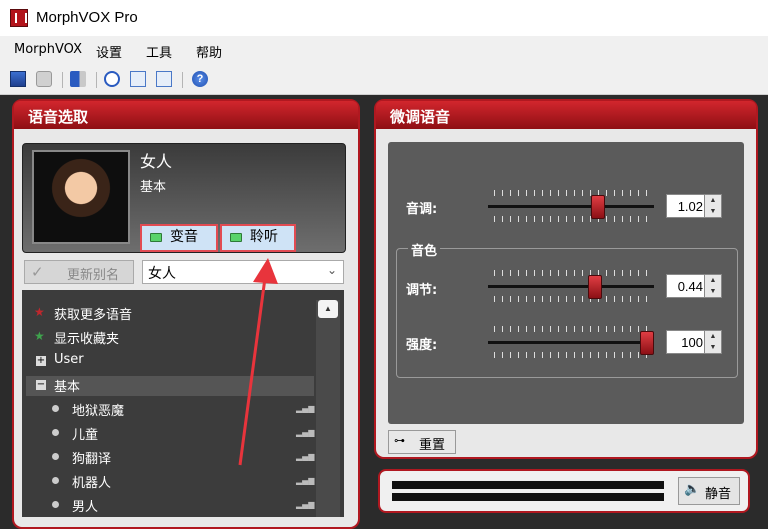  What do you see at coordinates (39, 336) in the screenshot?
I see `green-star-icon: ★` at bounding box center [39, 336].